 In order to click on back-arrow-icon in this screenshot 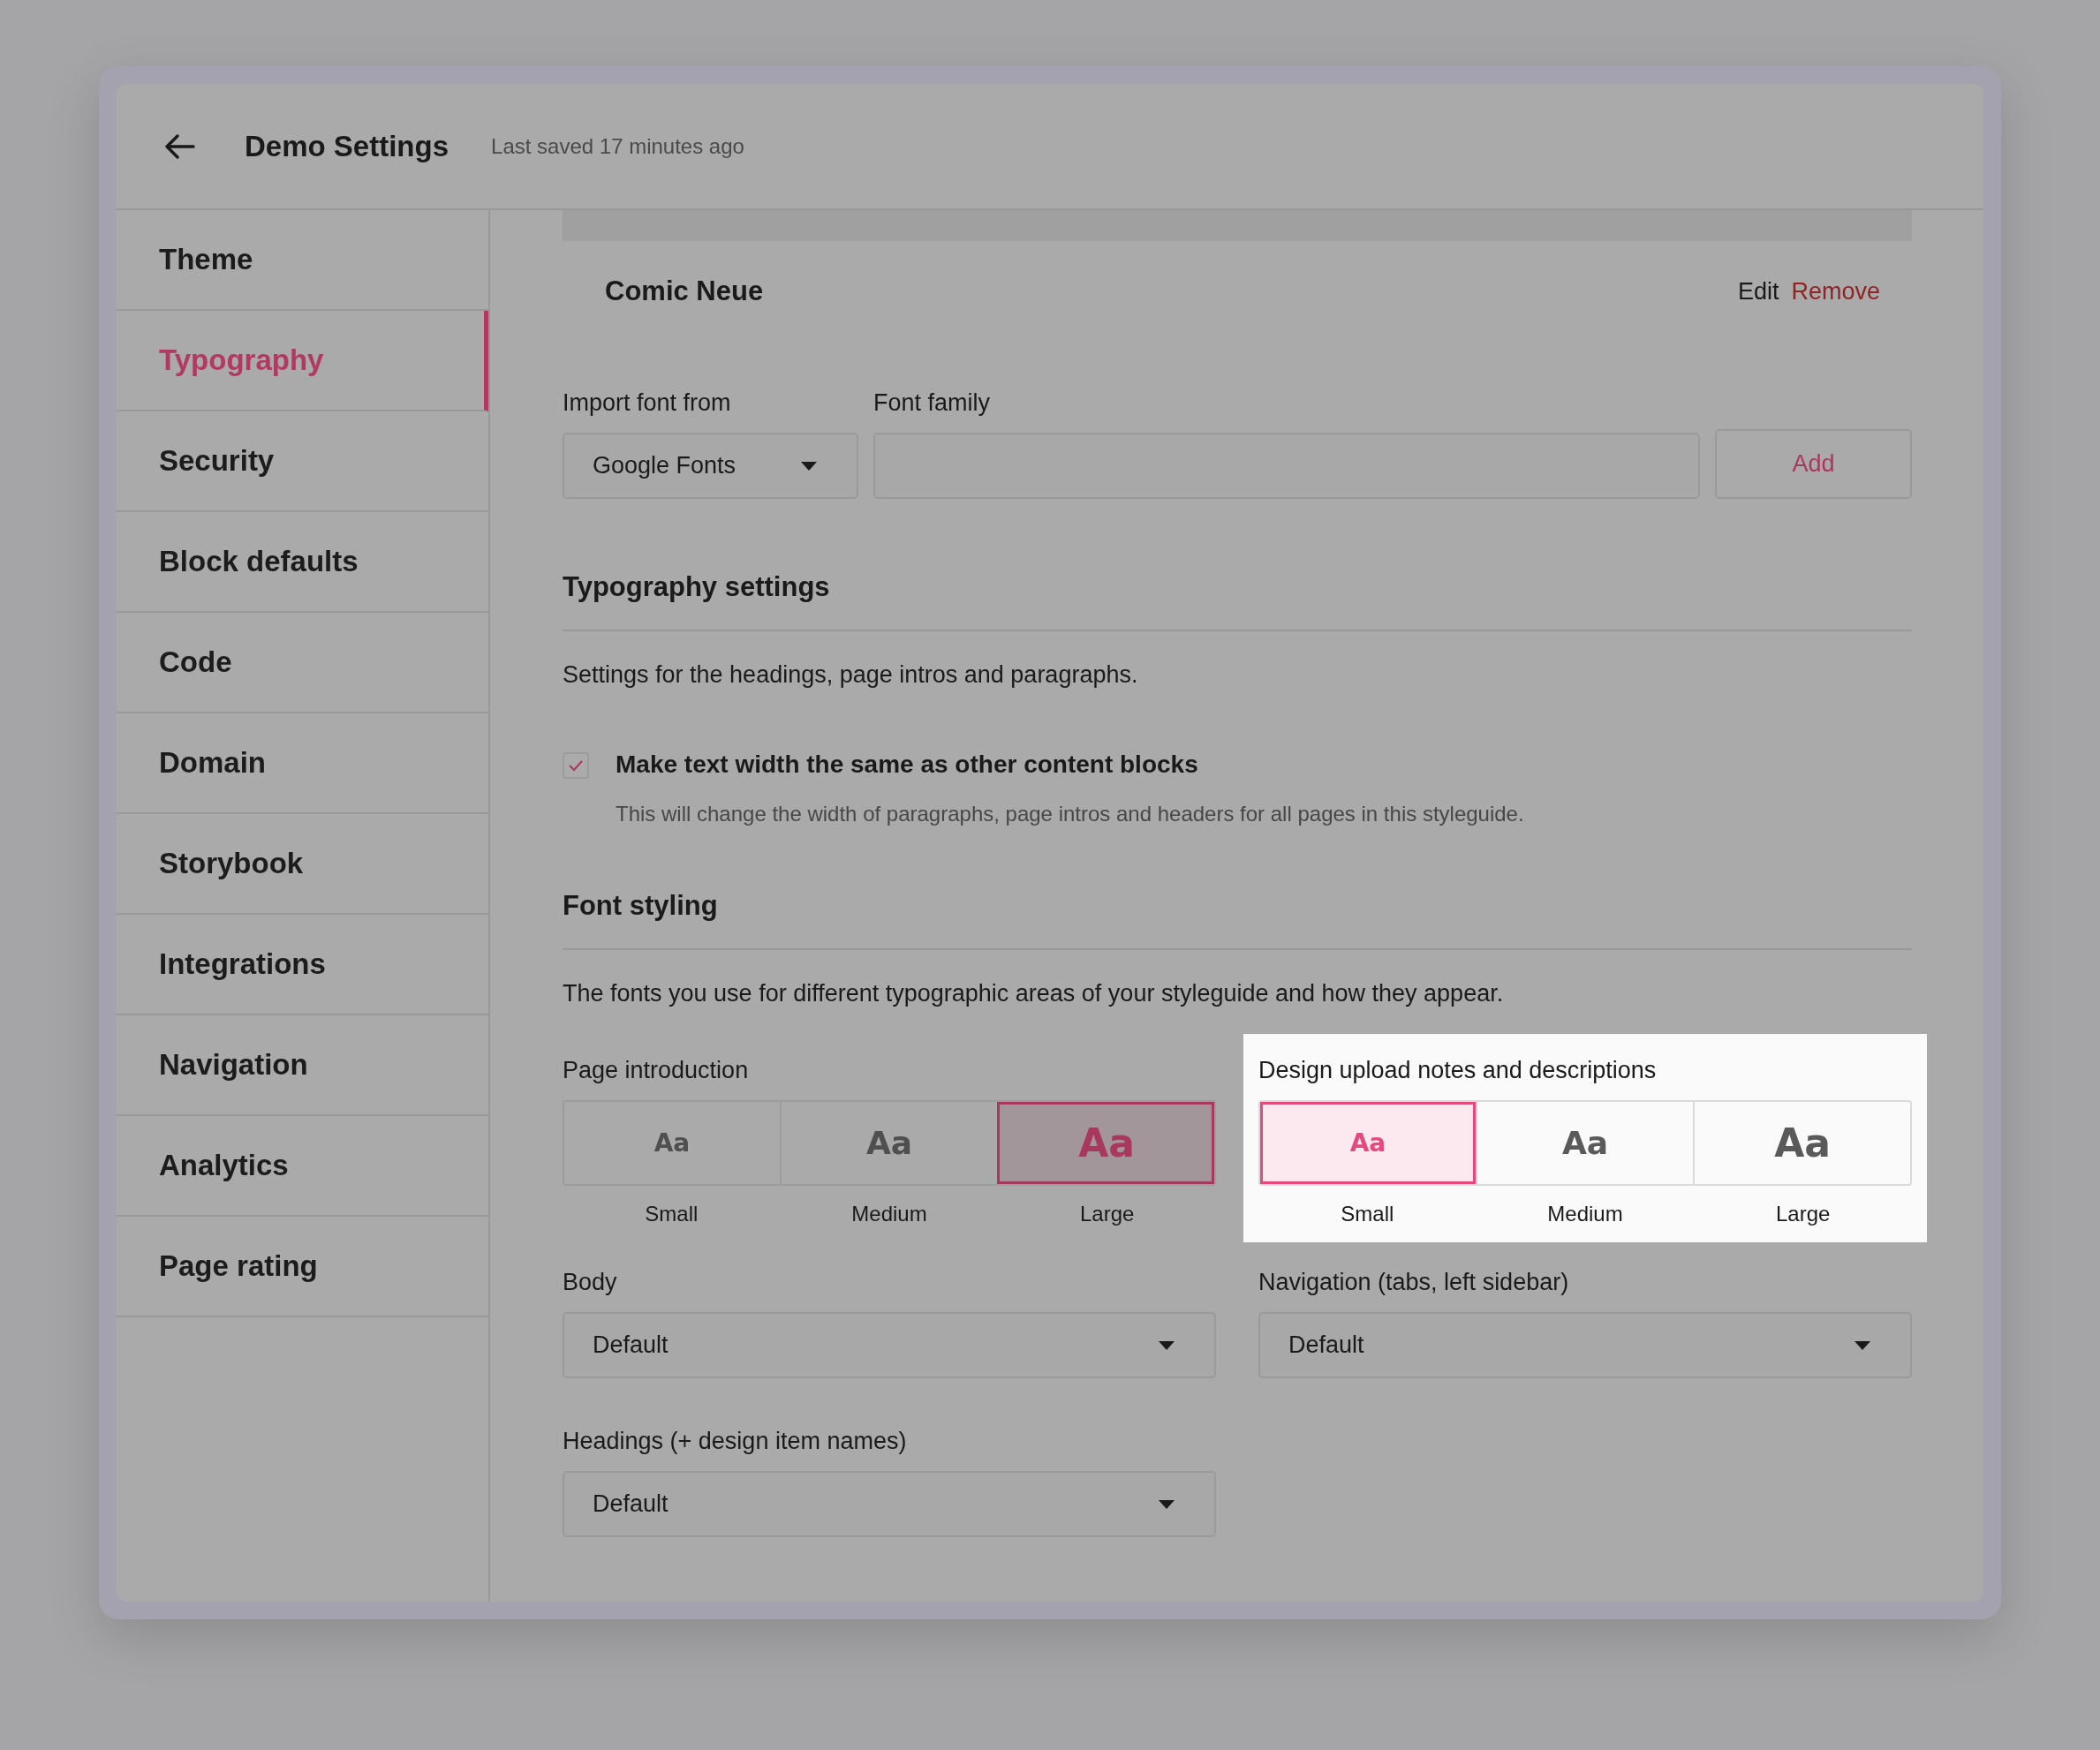, I will do `click(179, 146)`.